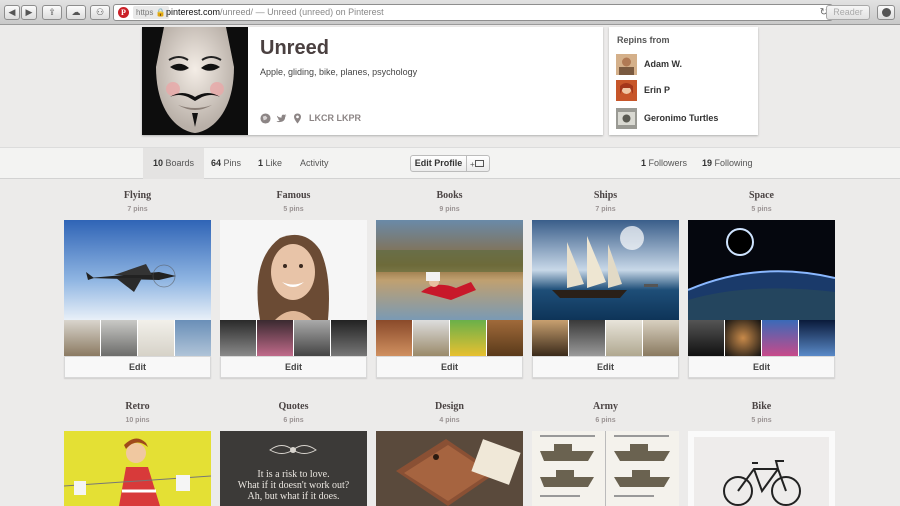 The image size is (900, 506). Describe the element at coordinates (137, 406) in the screenshot. I see `board-title: Retro` at that location.